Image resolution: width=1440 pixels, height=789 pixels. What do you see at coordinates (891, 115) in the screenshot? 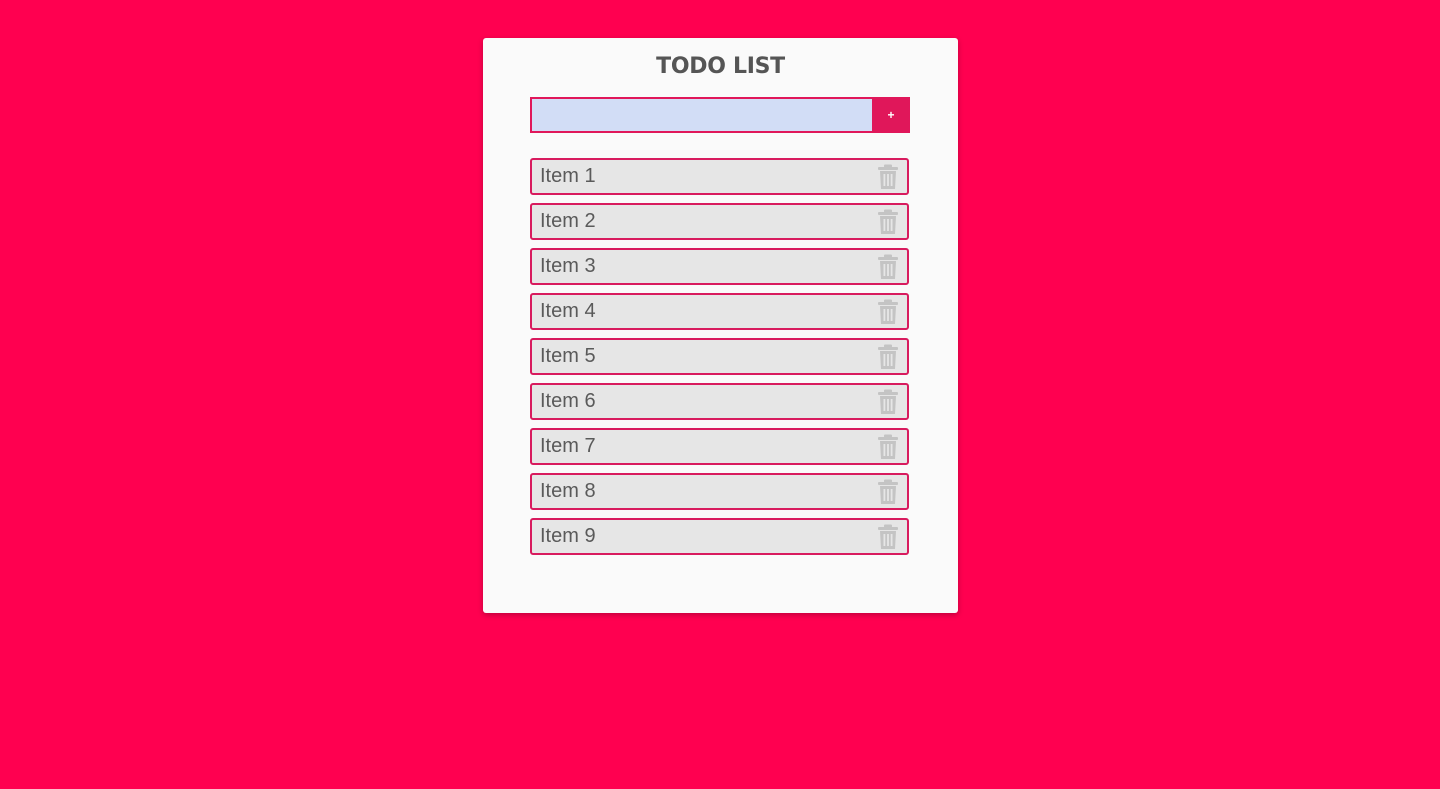
I see `add-todo-button: +` at bounding box center [891, 115].